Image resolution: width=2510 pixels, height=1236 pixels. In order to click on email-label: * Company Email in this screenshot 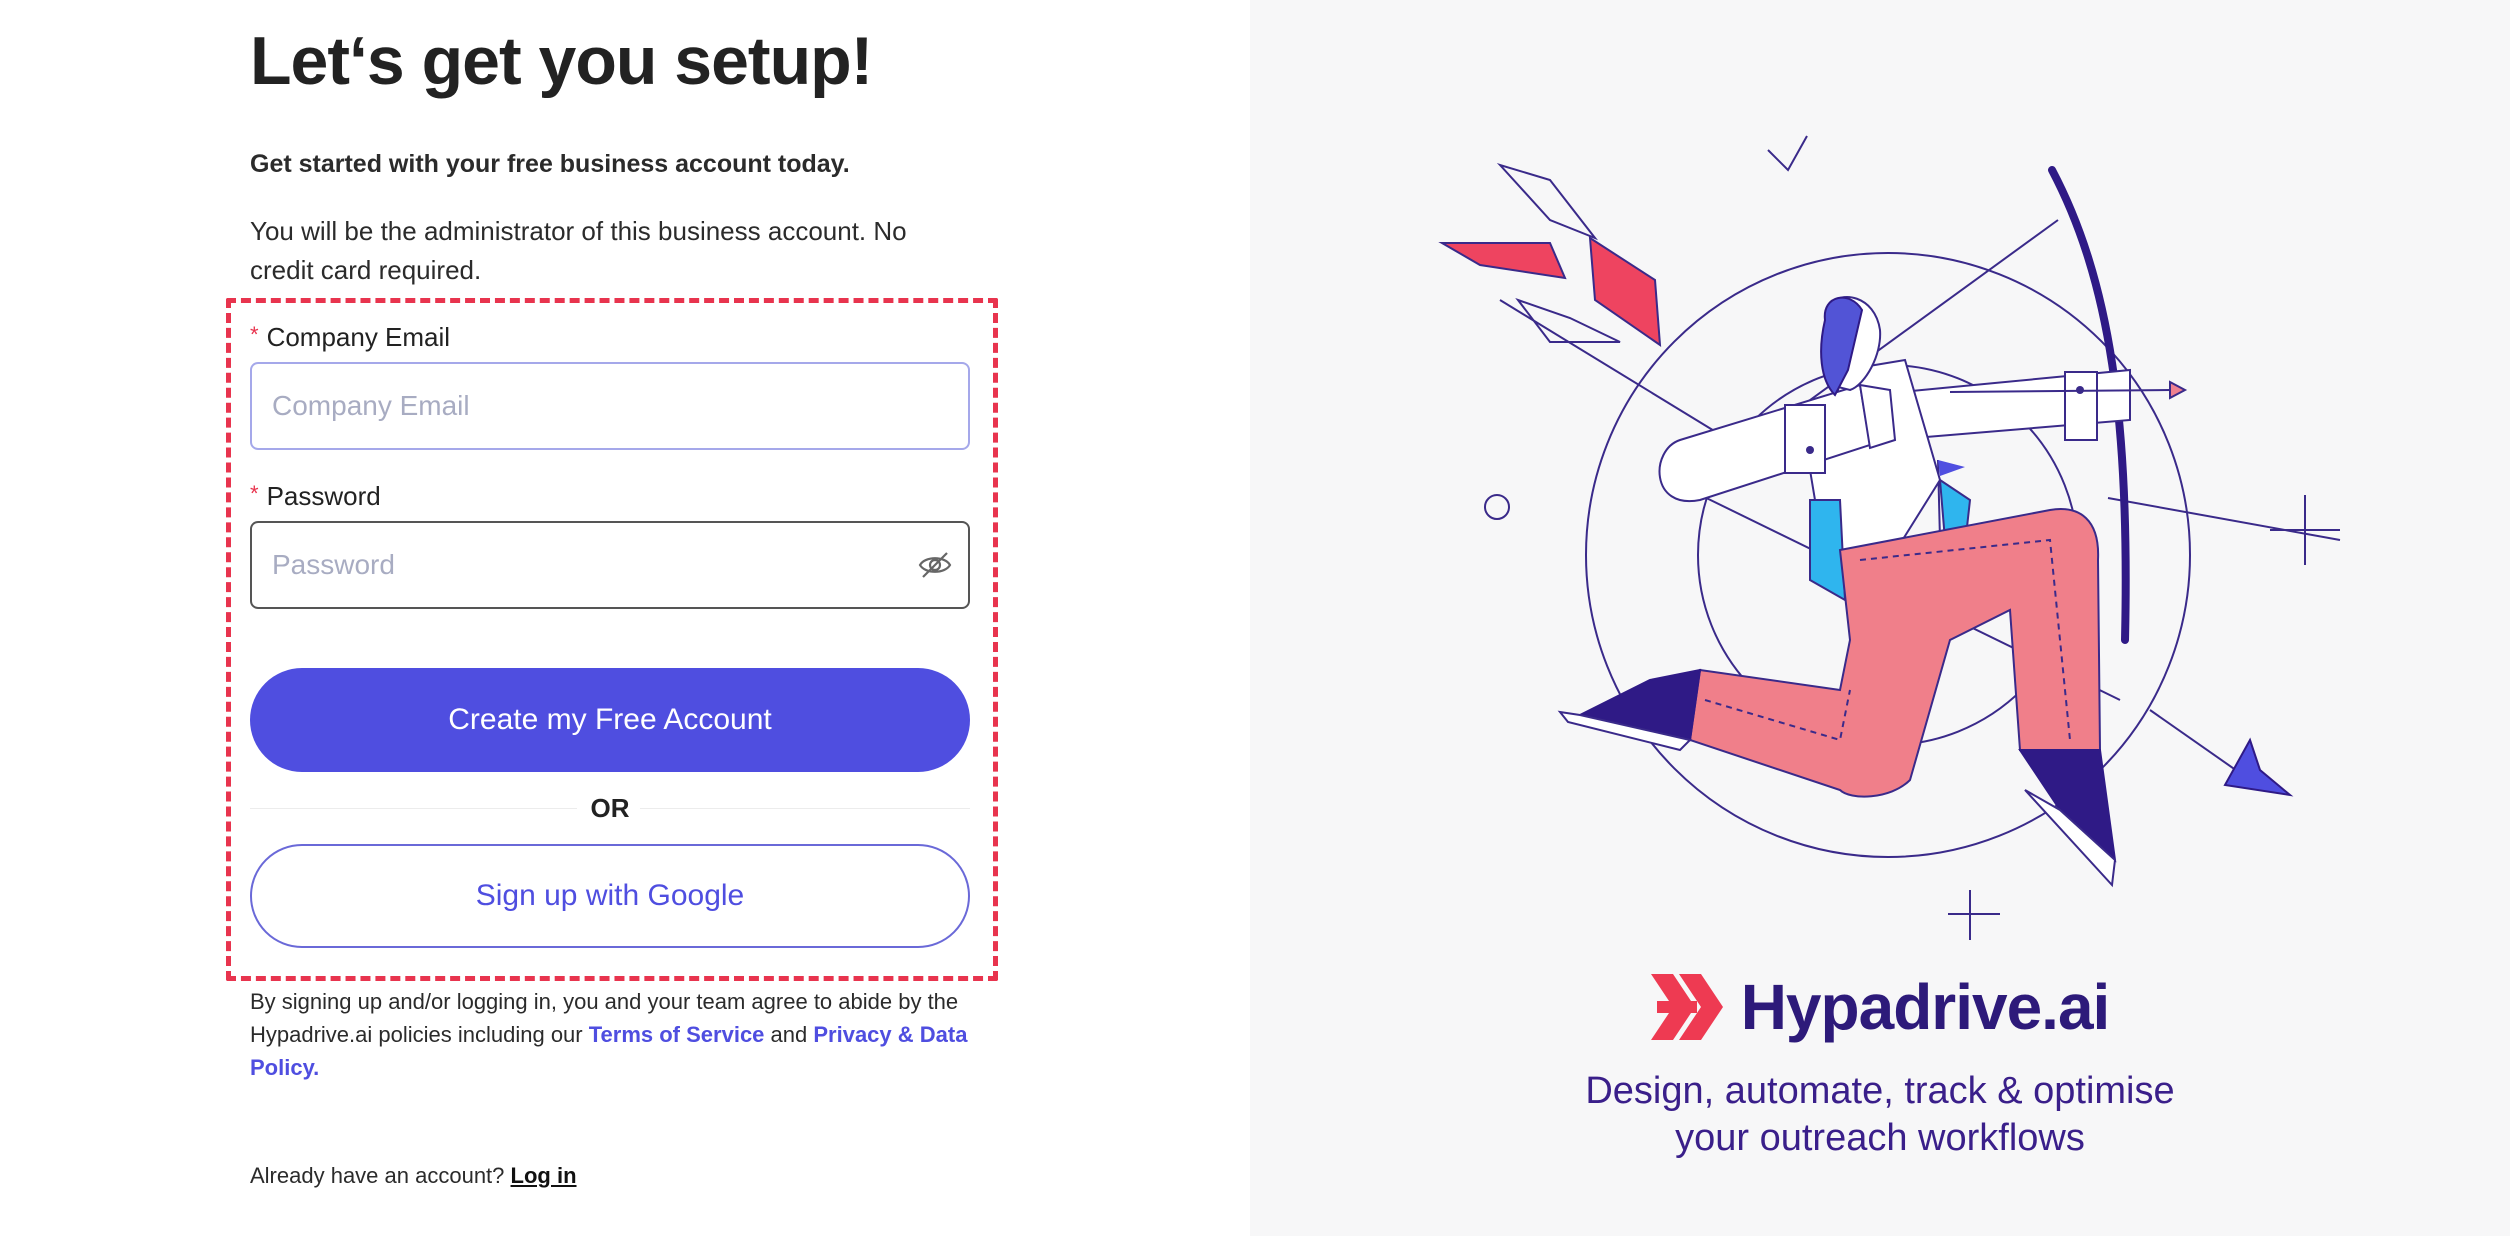, I will do `click(350, 337)`.